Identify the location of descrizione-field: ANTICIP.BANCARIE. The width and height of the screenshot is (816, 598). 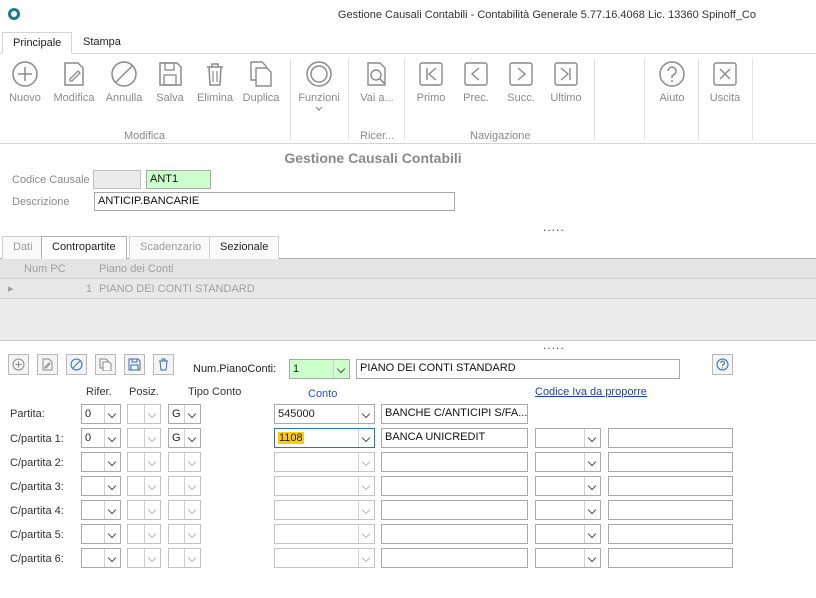
(274, 201).